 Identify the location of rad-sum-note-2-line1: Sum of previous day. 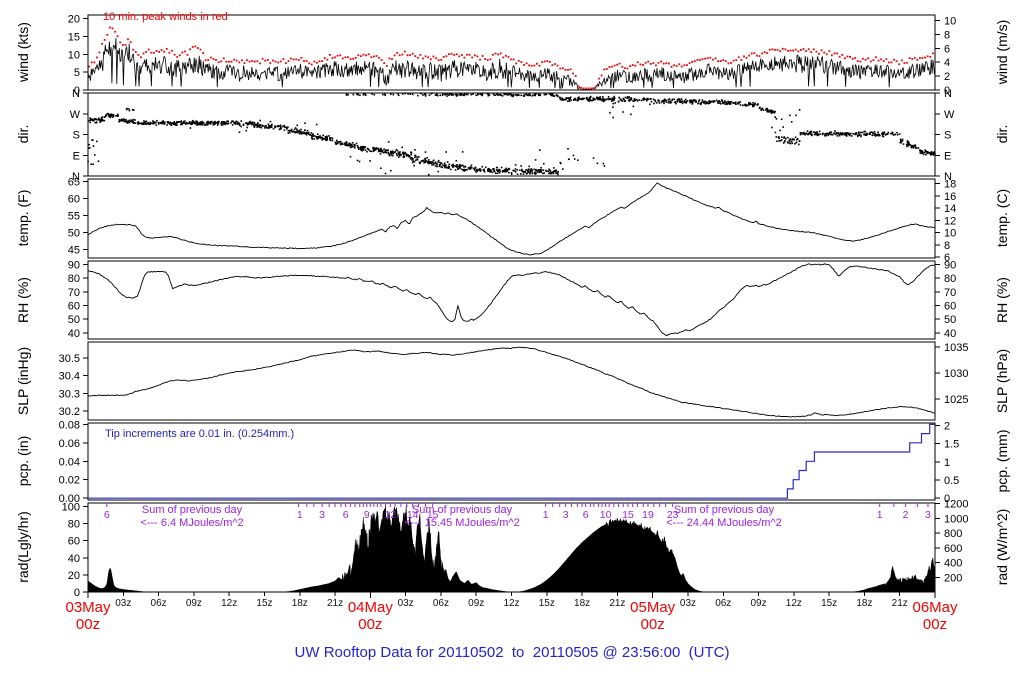
(462, 510).